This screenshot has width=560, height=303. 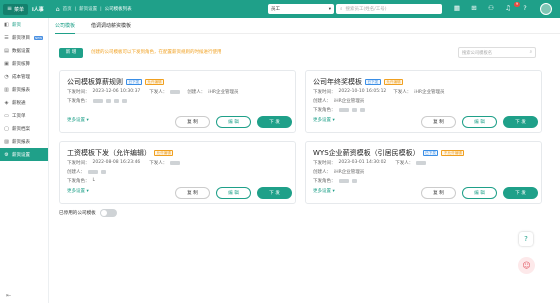 What do you see at coordinates (362, 162) in the screenshot?
I see `issue-time: 2023-03-01 14:30:02` at bounding box center [362, 162].